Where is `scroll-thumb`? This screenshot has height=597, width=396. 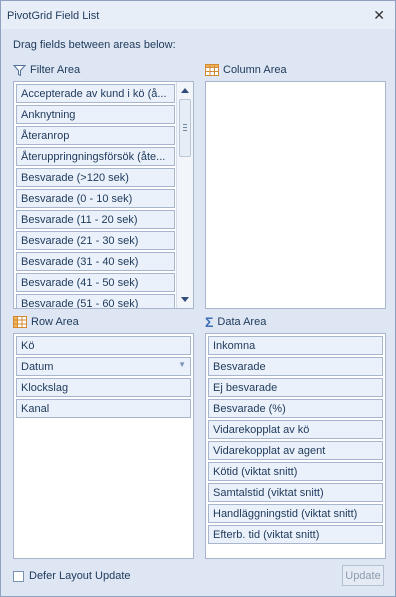
scroll-thumb is located at coordinates (185, 128).